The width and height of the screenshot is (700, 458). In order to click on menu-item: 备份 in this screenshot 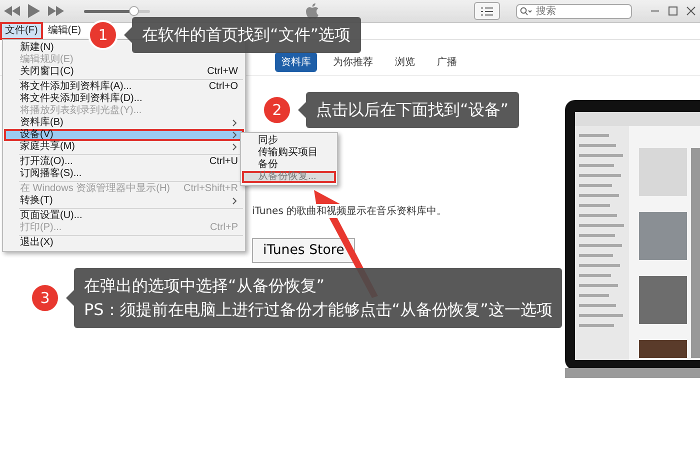, I will do `click(289, 165)`.